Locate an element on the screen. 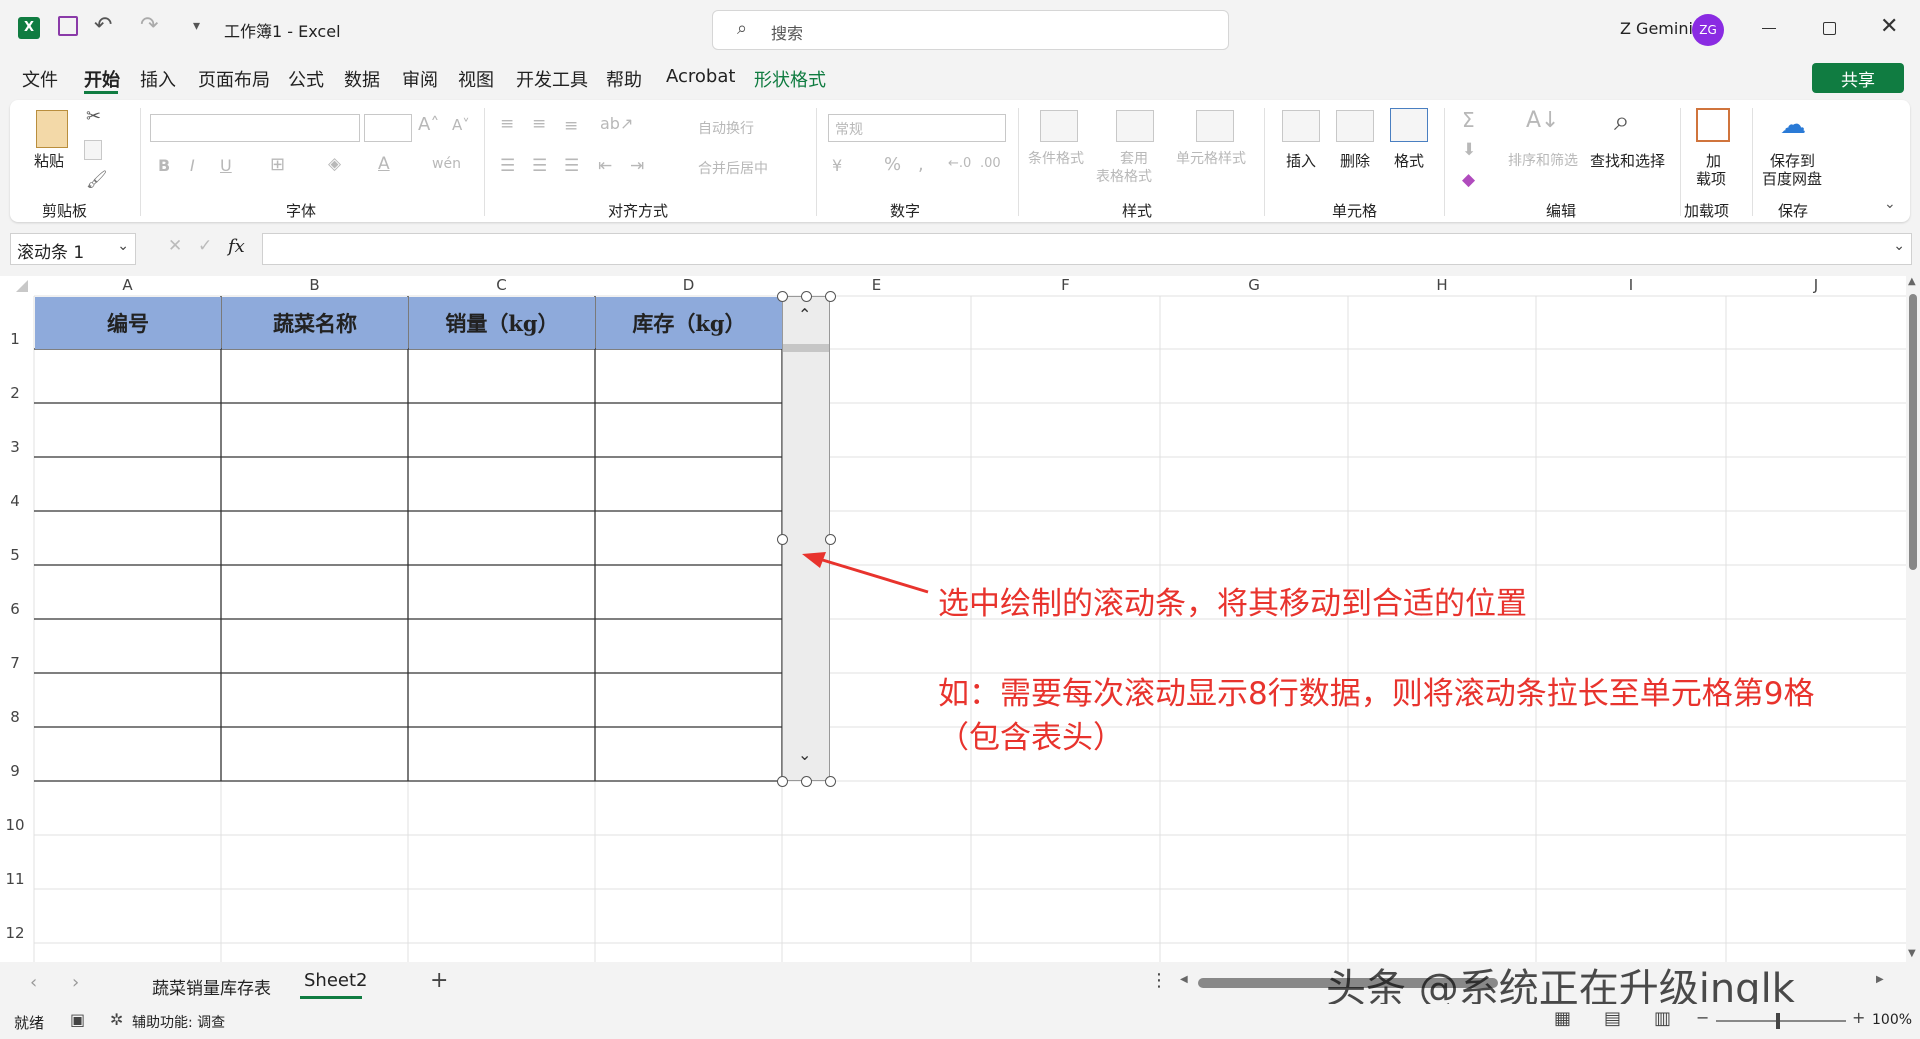 The width and height of the screenshot is (1920, 1039). copy-icon is located at coordinates (93, 150).